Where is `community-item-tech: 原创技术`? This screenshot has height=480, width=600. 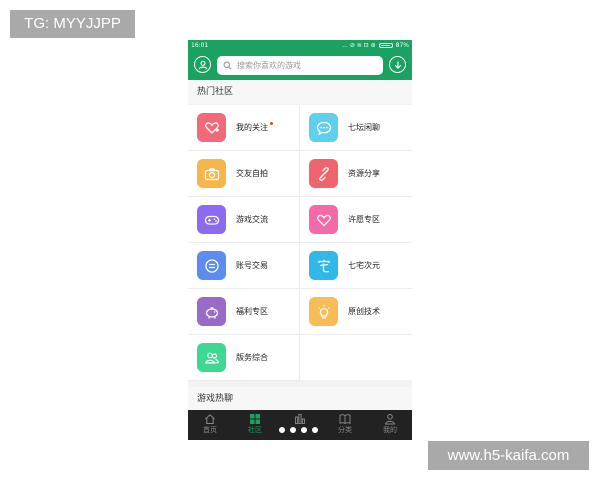 community-item-tech: 原创技术 is located at coordinates (356, 312).